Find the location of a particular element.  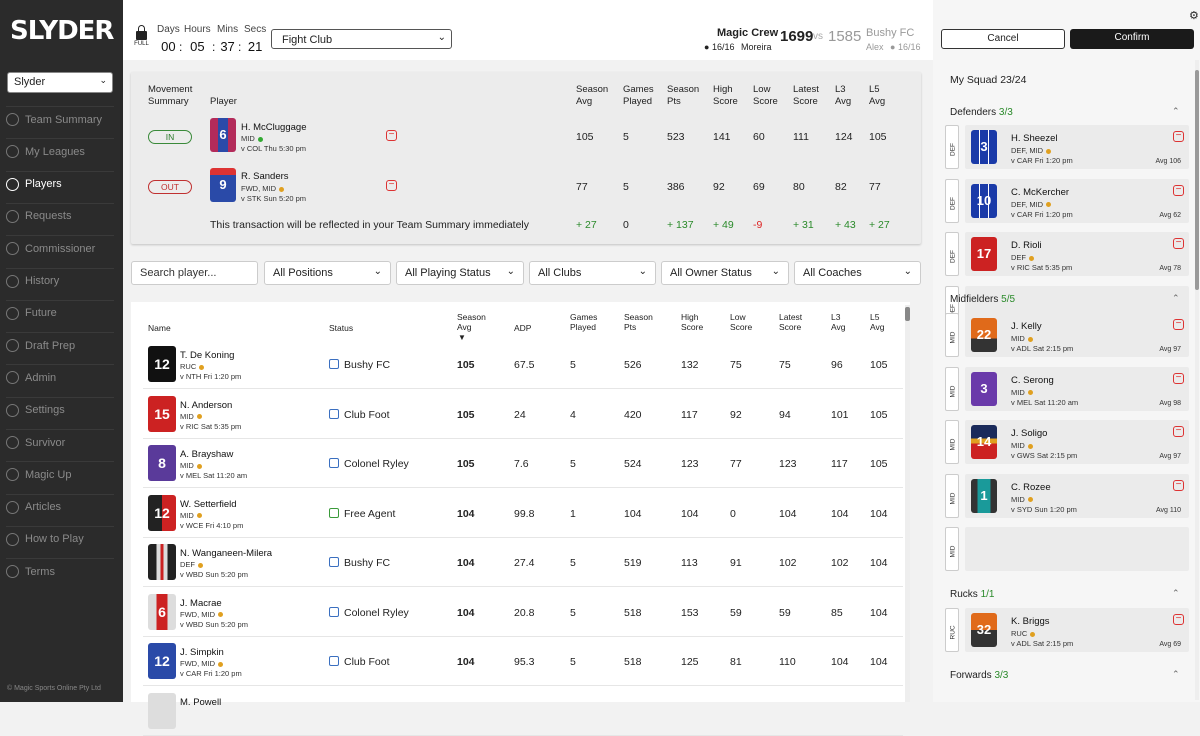

out-player-name: R. Sanders is located at coordinates (265, 176).